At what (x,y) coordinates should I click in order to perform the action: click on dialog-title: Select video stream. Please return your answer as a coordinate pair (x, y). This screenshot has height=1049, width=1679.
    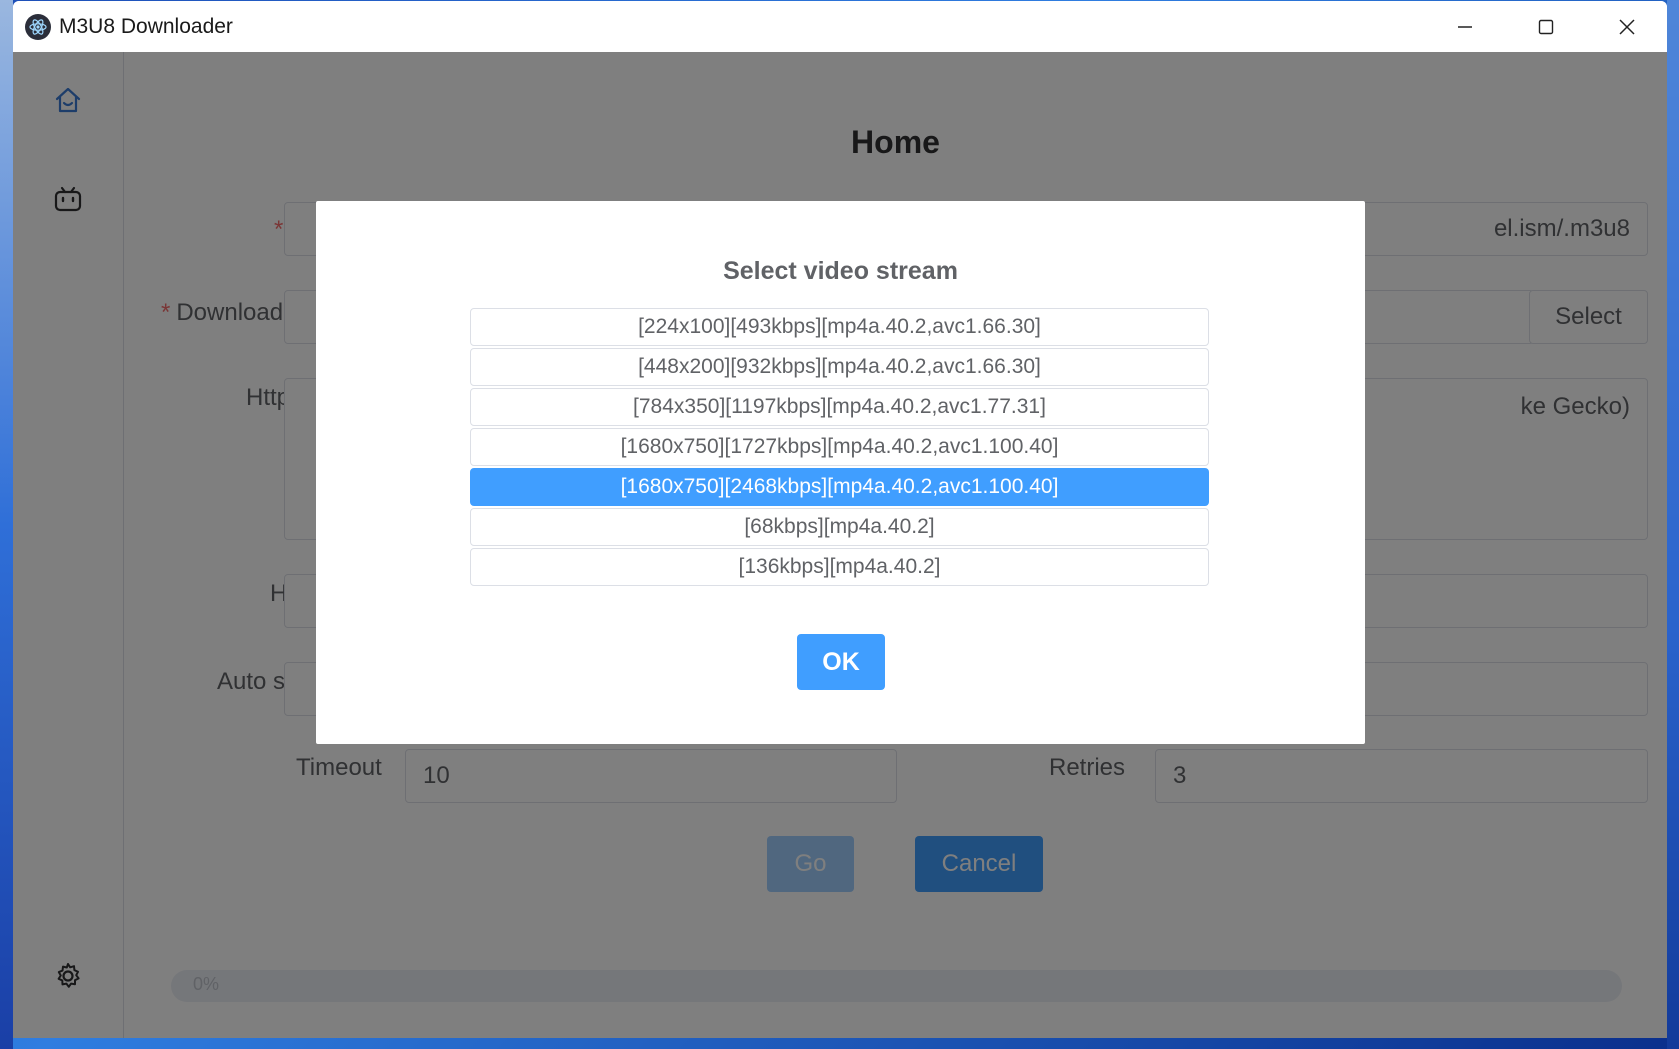
    Looking at the image, I should click on (840, 271).